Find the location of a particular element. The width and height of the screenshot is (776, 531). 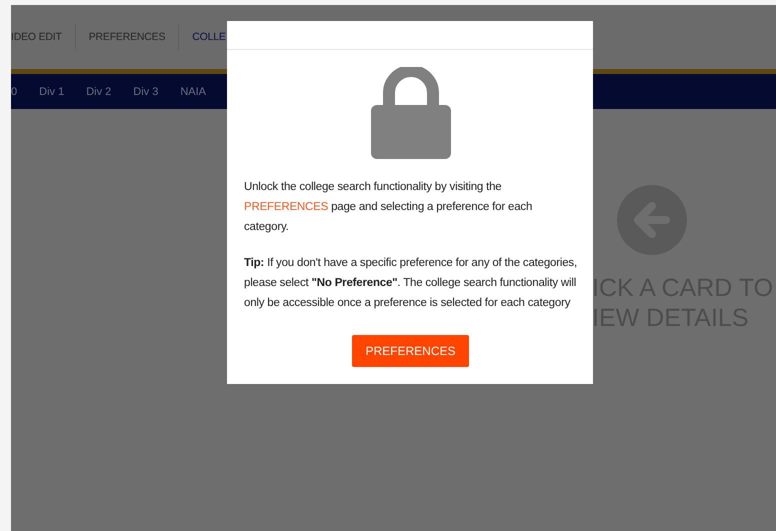

division-tab: 0 is located at coordinates (14, 92).